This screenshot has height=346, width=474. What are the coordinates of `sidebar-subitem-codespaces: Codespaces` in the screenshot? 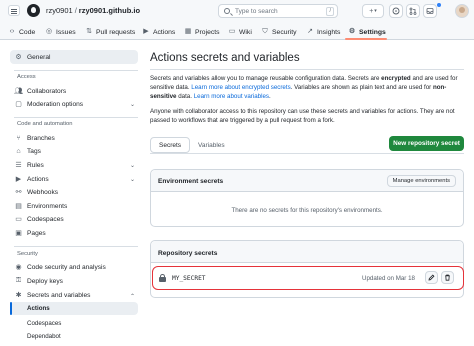 It's located at (44, 323).